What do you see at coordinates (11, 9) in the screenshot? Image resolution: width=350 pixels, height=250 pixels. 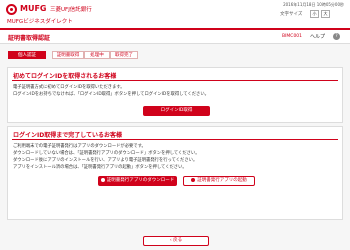 I see `mufg-logo-icon` at bounding box center [11, 9].